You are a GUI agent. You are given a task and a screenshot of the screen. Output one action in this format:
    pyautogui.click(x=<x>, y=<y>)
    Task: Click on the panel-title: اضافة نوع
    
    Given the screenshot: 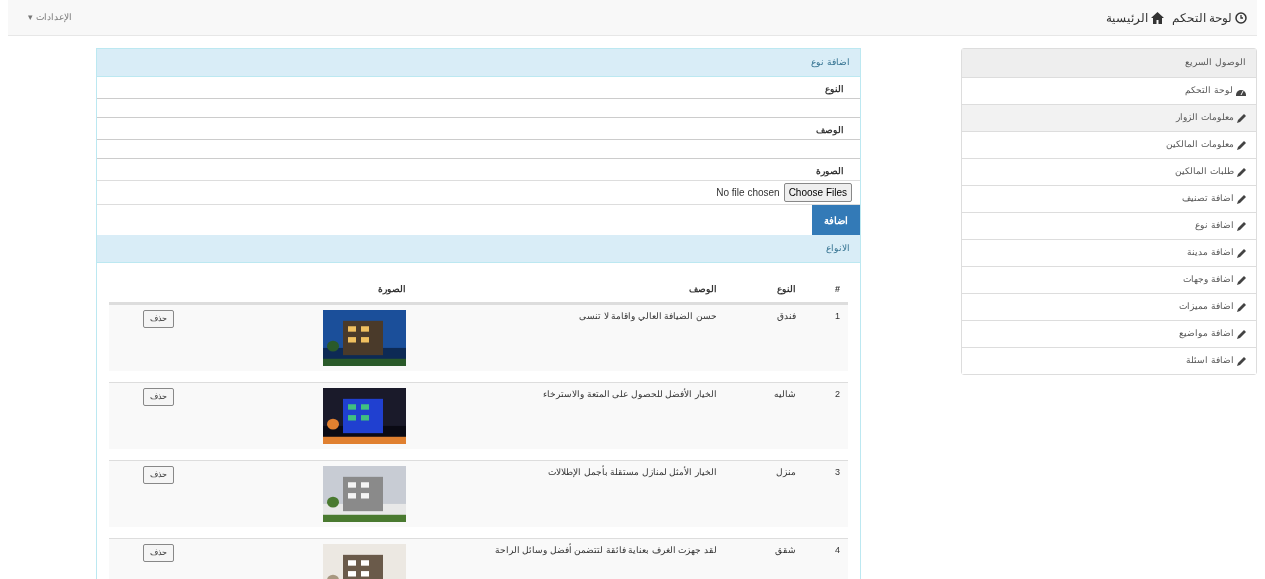 What is the action you would take?
    pyautogui.click(x=478, y=63)
    